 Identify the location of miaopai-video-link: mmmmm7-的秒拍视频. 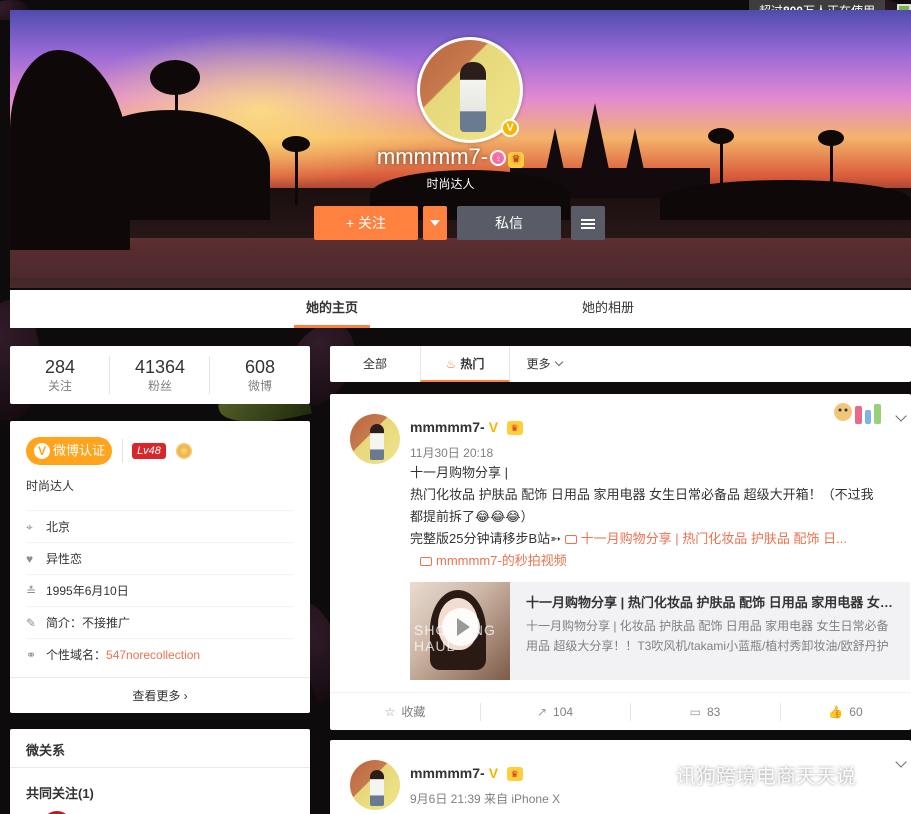
(493, 560).